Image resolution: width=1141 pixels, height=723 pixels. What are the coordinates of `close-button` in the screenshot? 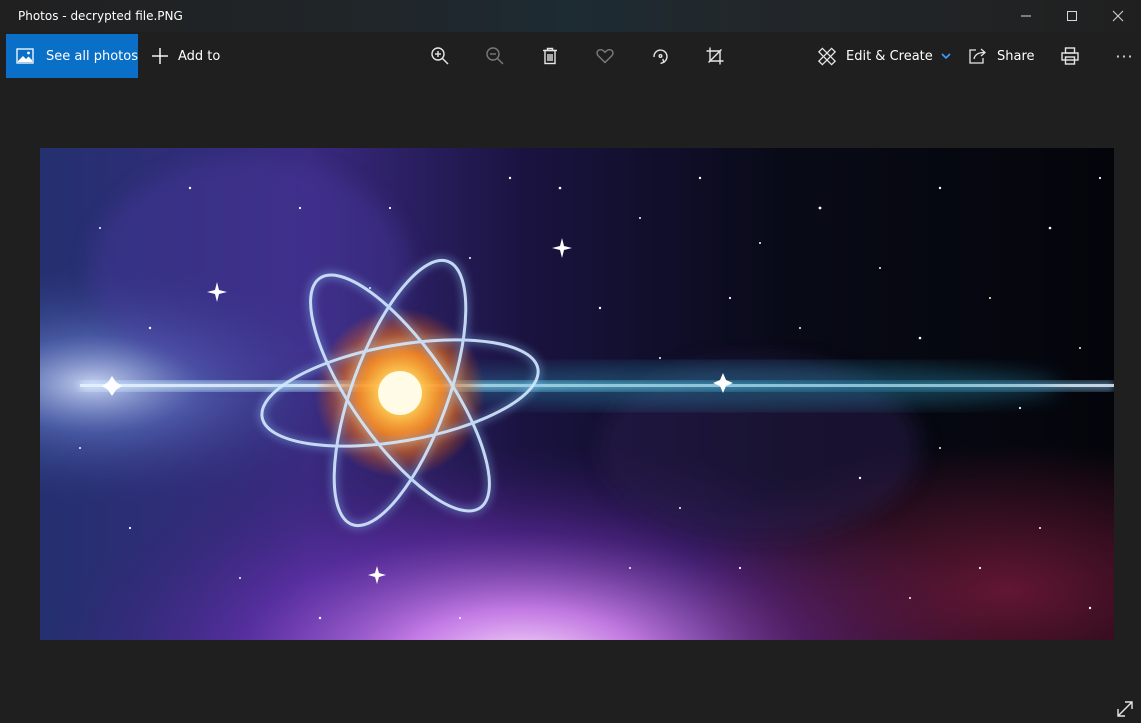 It's located at (1118, 16).